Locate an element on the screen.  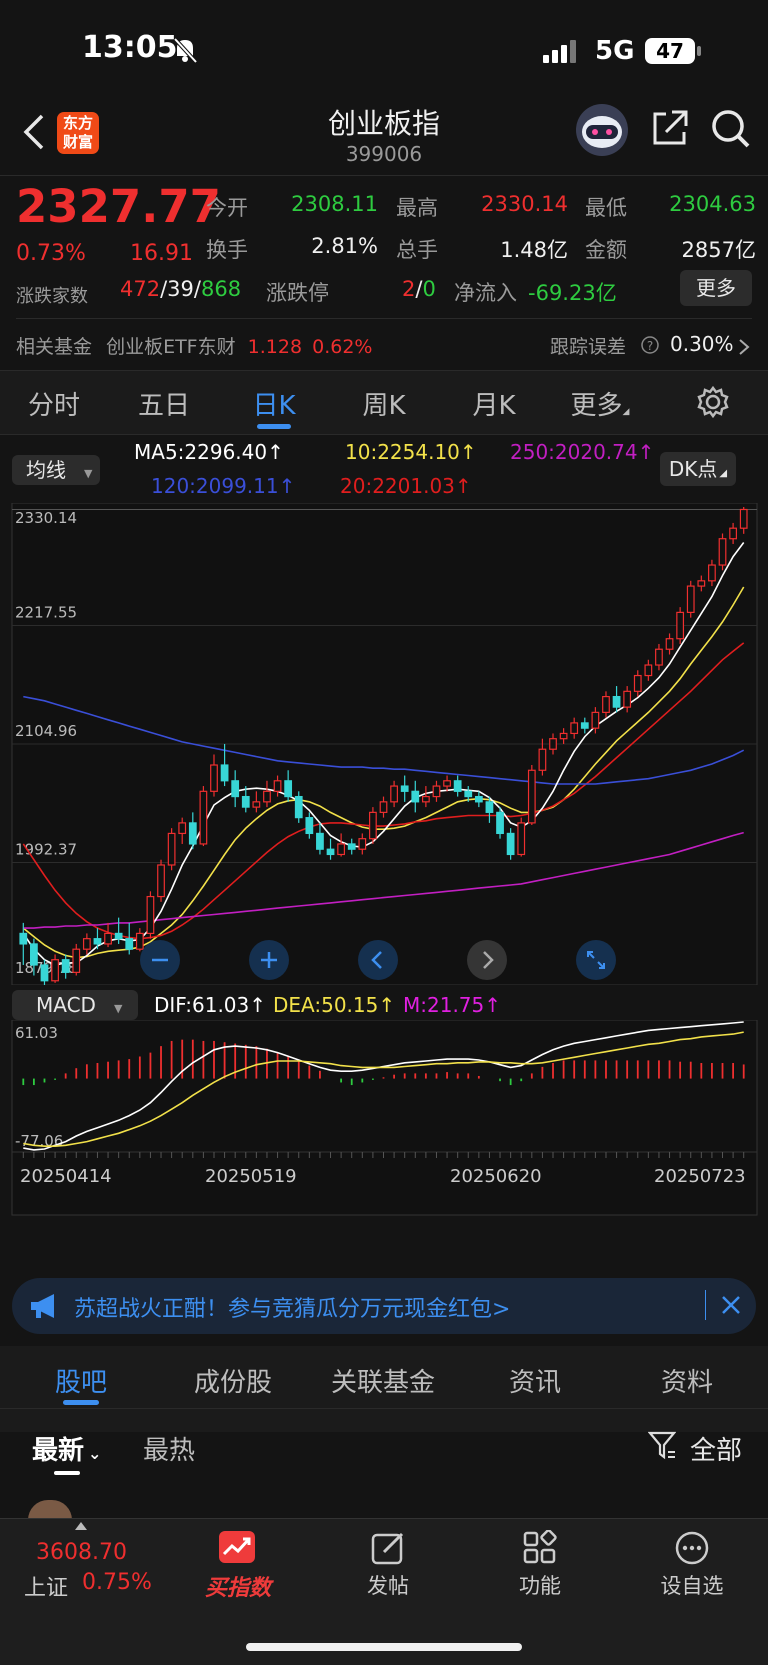
sort-newest: 最新 ⌄ is located at coordinates (66, 1448).